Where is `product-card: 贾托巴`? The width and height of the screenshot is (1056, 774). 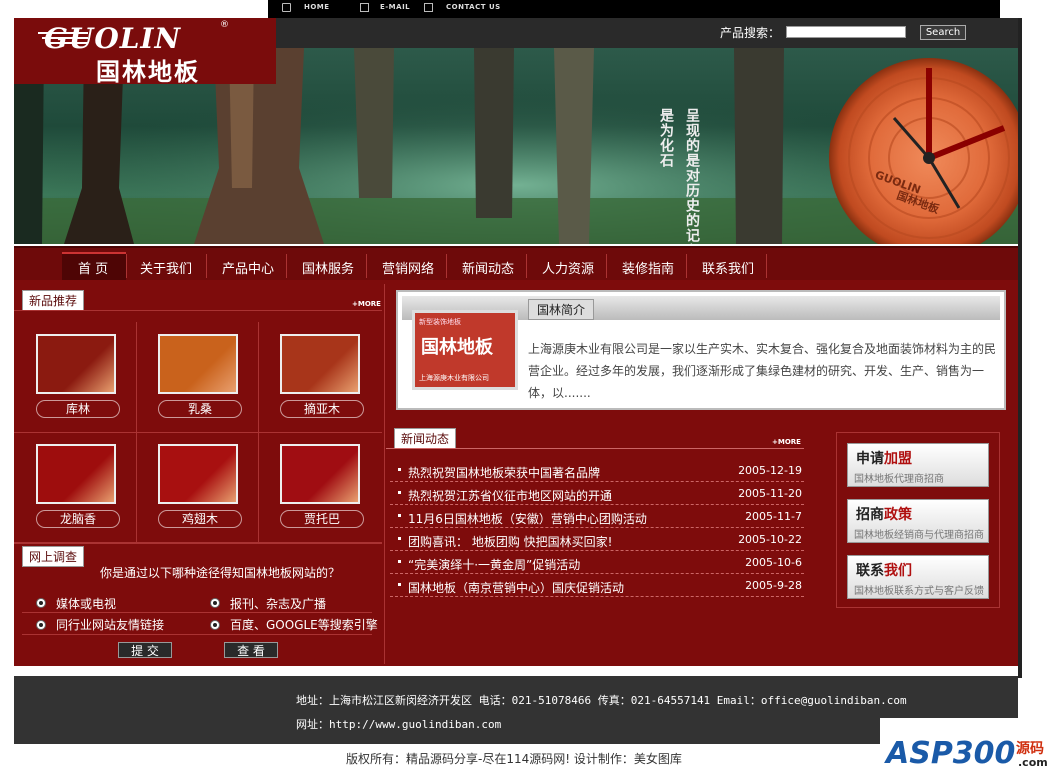 product-card: 贾托巴 is located at coordinates (322, 493).